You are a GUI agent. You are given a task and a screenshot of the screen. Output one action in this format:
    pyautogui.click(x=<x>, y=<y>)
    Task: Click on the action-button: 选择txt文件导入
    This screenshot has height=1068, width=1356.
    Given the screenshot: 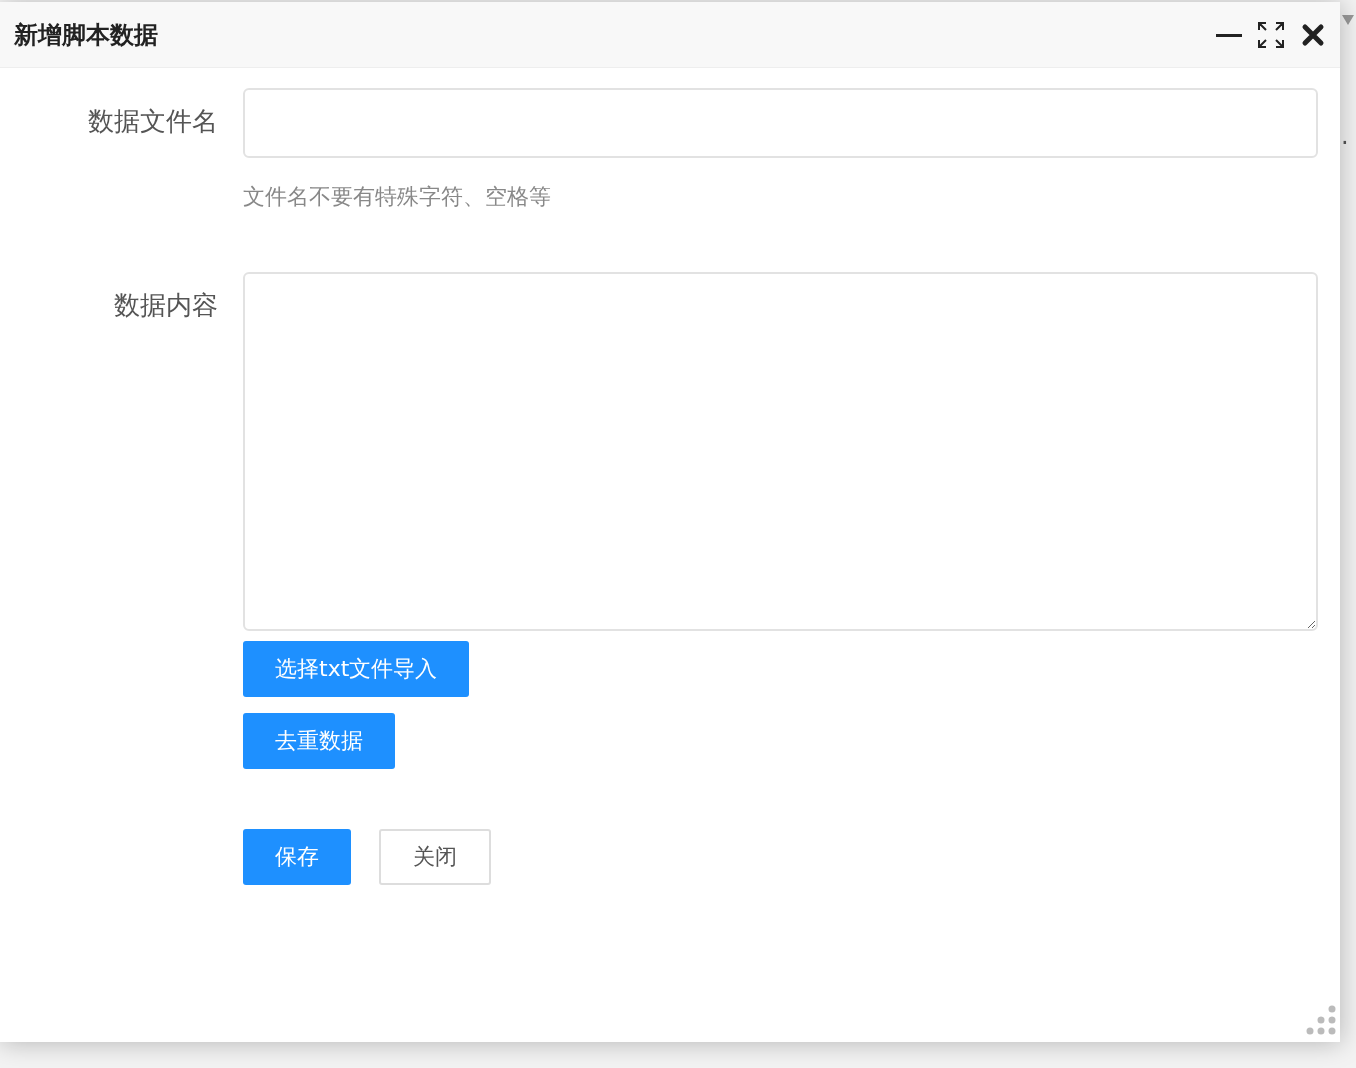 What is the action you would take?
    pyautogui.click(x=356, y=669)
    